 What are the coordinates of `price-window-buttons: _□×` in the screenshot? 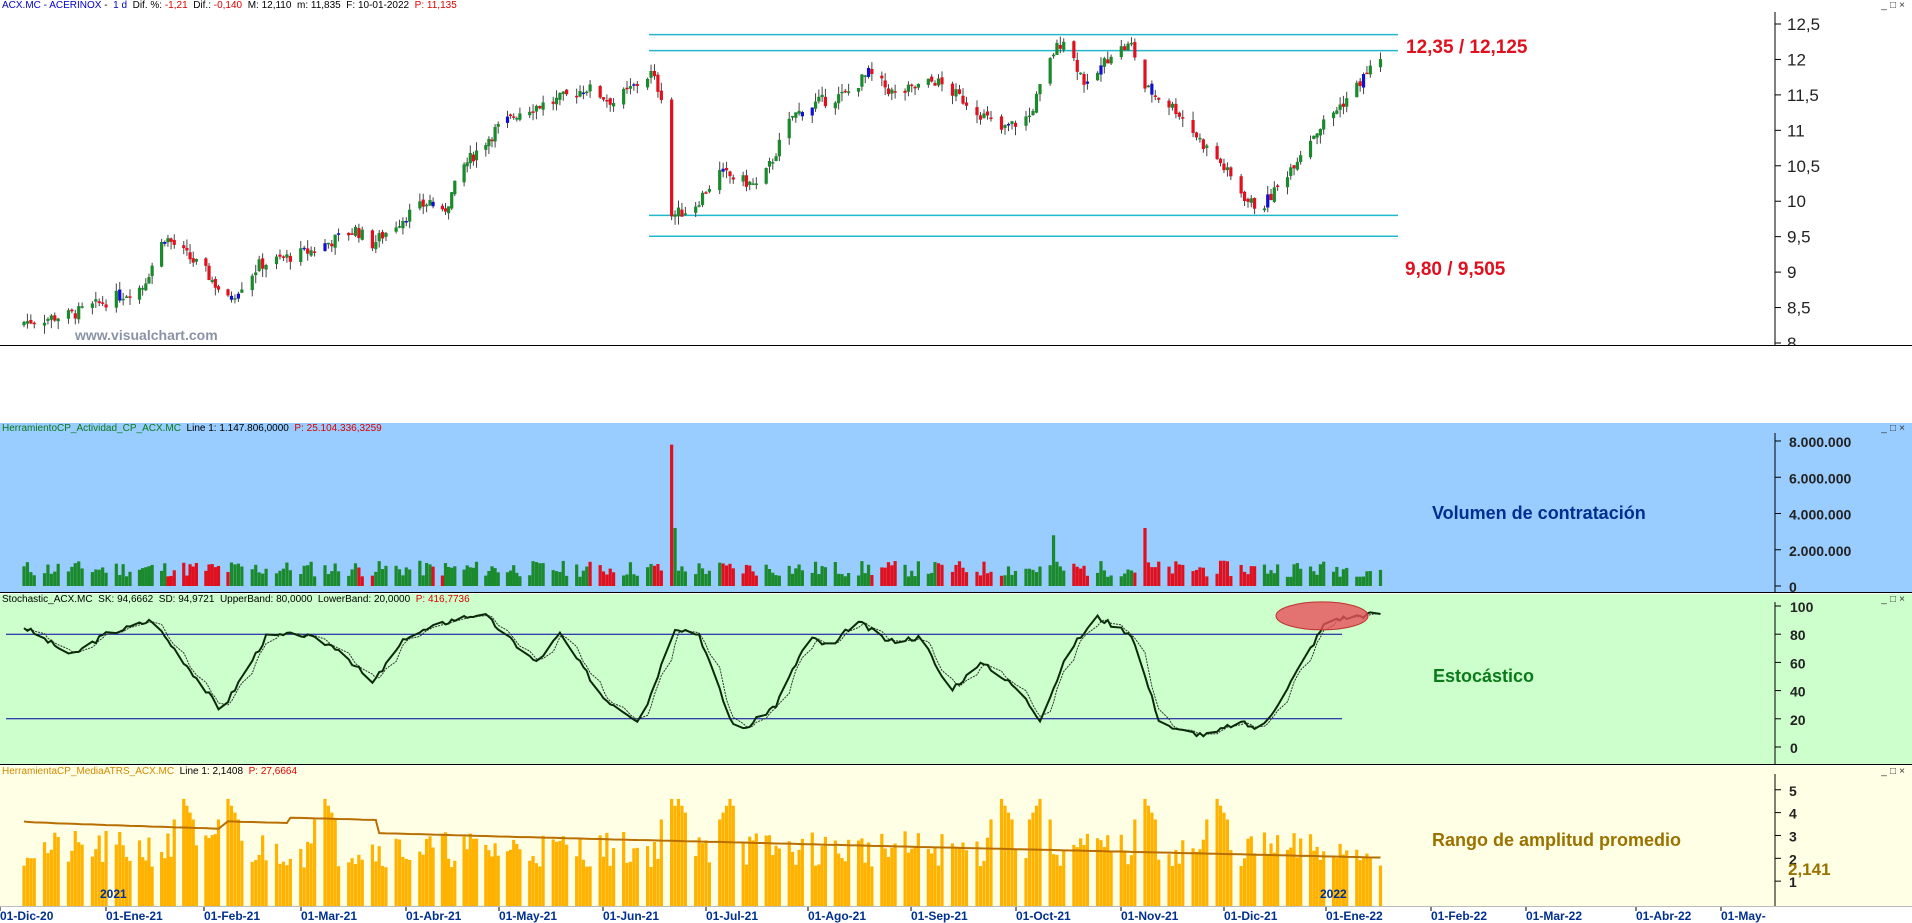 It's located at (1894, 5).